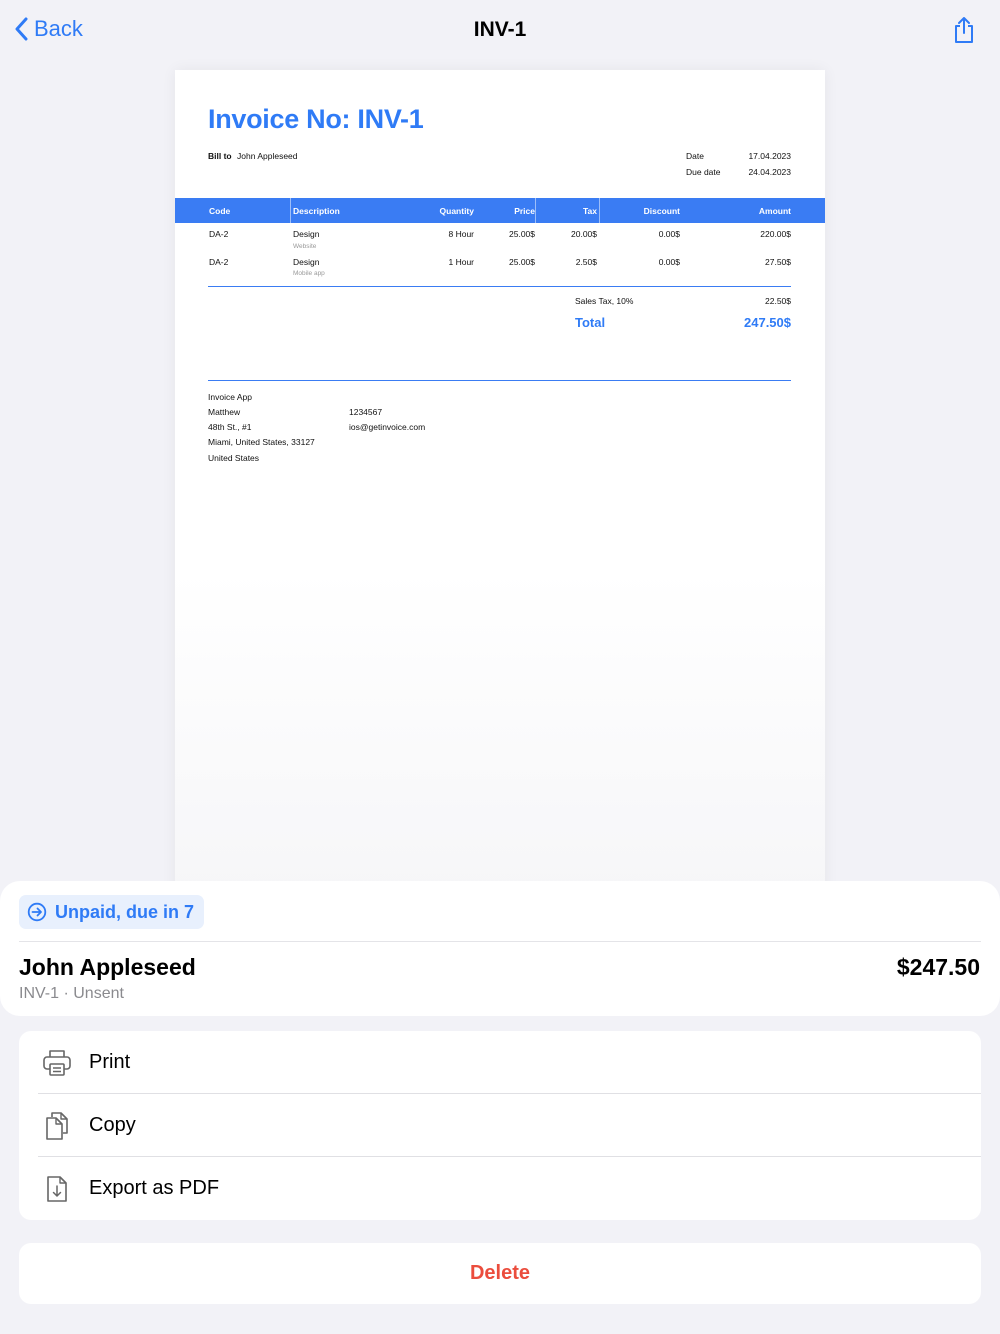  Describe the element at coordinates (584, 234) in the screenshot. I see `cell-tax: 20.00$` at that location.